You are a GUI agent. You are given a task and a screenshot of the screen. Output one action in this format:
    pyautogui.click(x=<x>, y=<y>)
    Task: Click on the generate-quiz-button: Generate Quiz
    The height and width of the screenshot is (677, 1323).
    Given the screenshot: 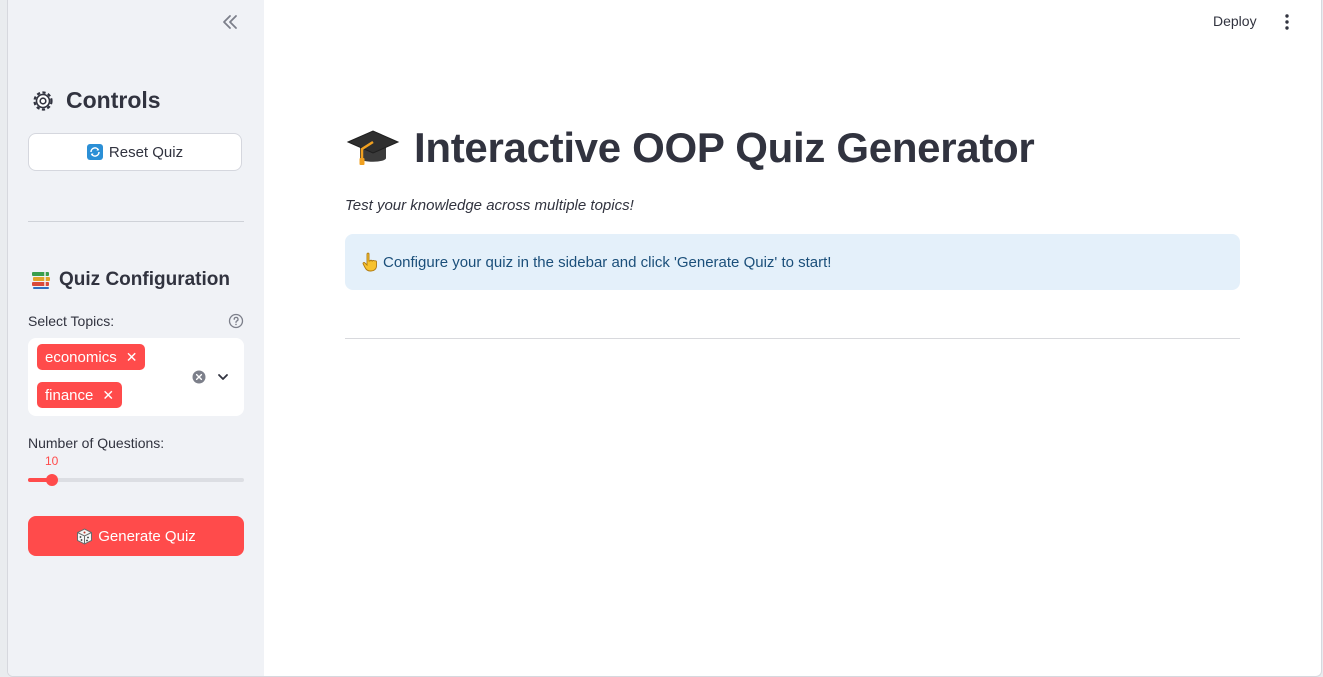 What is the action you would take?
    pyautogui.click(x=136, y=536)
    